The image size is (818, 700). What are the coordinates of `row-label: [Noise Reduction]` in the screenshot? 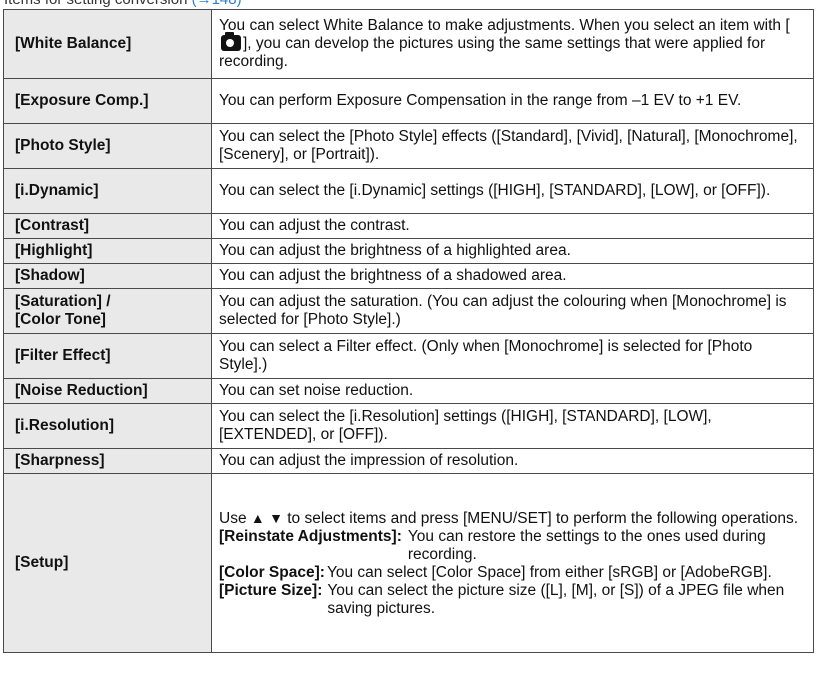 It's located at (107, 391).